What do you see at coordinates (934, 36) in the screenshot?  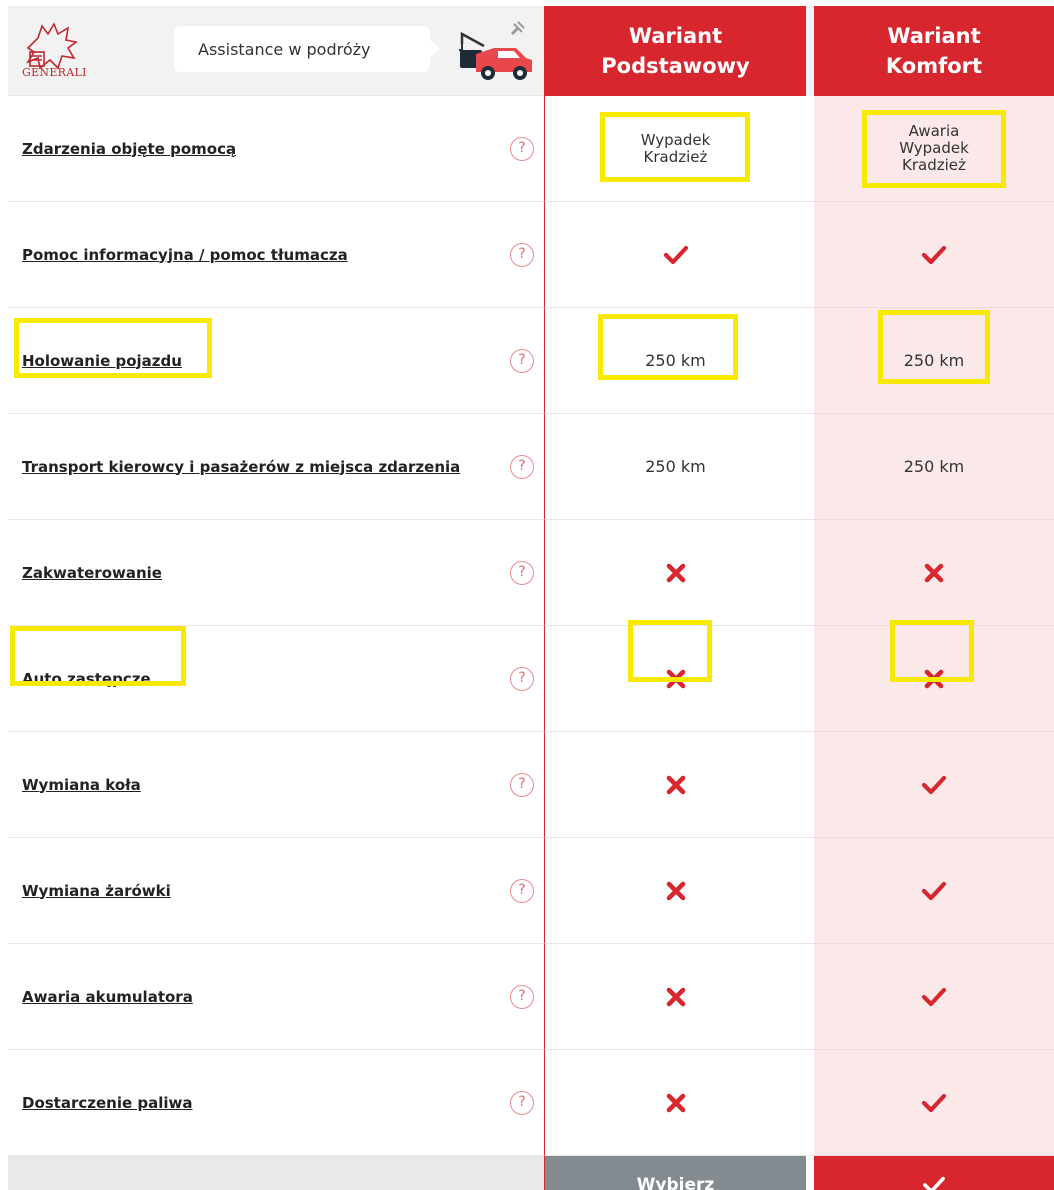 I see `variant-comfort-line1: Wariant` at bounding box center [934, 36].